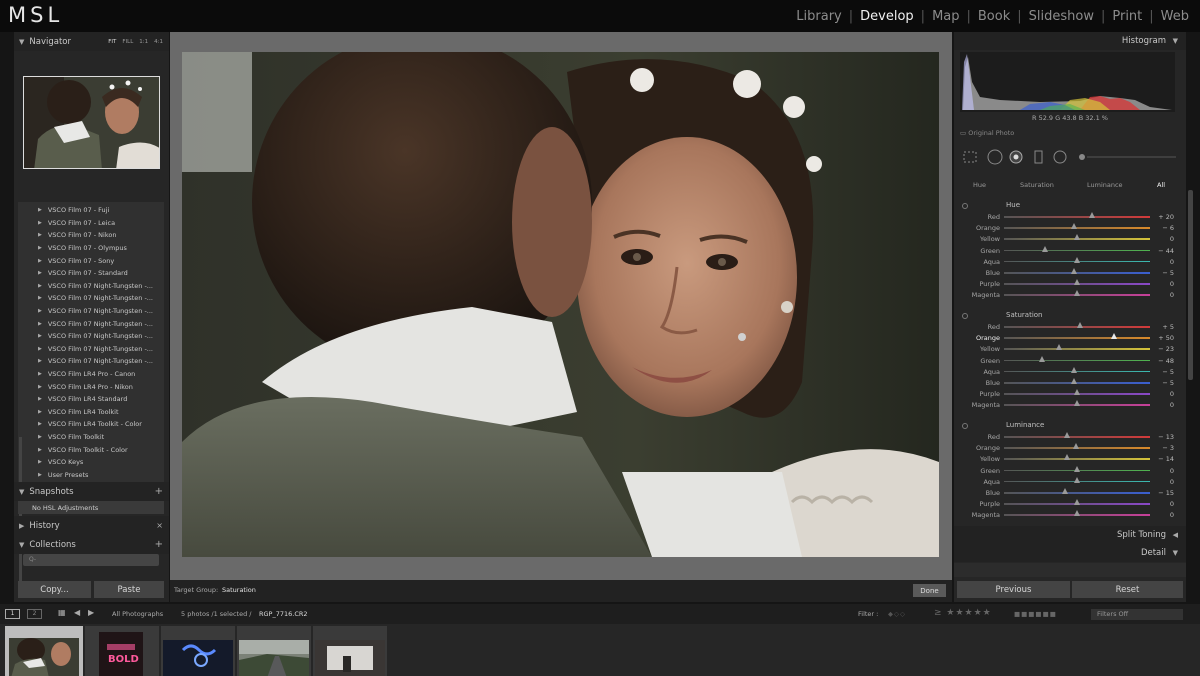 The width and height of the screenshot is (1200, 676). Describe the element at coordinates (91, 412) in the screenshot. I see `preset-folder: ▶ VSCO Film LR4 Toolkit` at that location.